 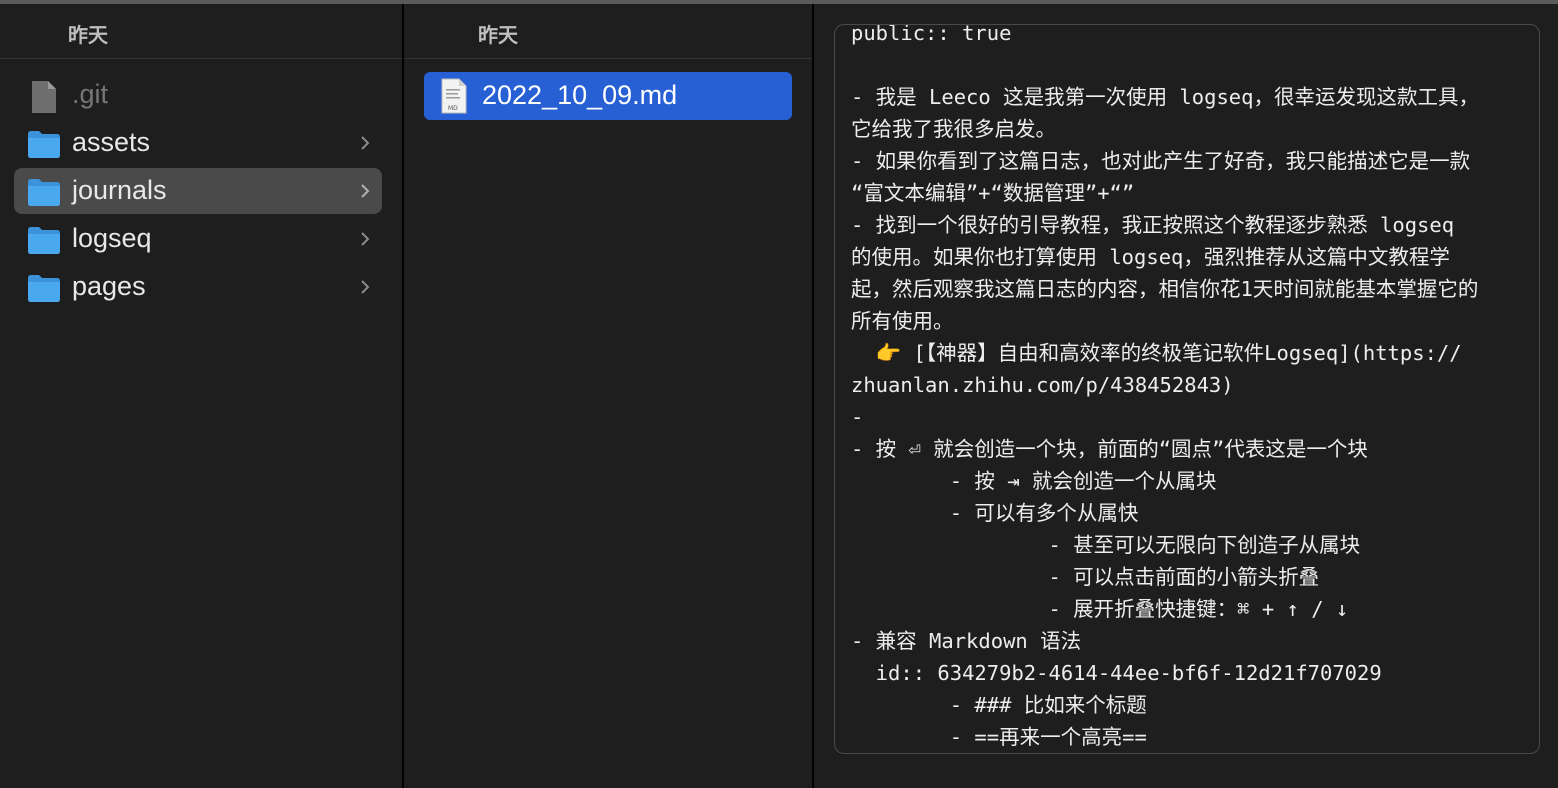 What do you see at coordinates (1189, 65) in the screenshot?
I see `preview-line` at bounding box center [1189, 65].